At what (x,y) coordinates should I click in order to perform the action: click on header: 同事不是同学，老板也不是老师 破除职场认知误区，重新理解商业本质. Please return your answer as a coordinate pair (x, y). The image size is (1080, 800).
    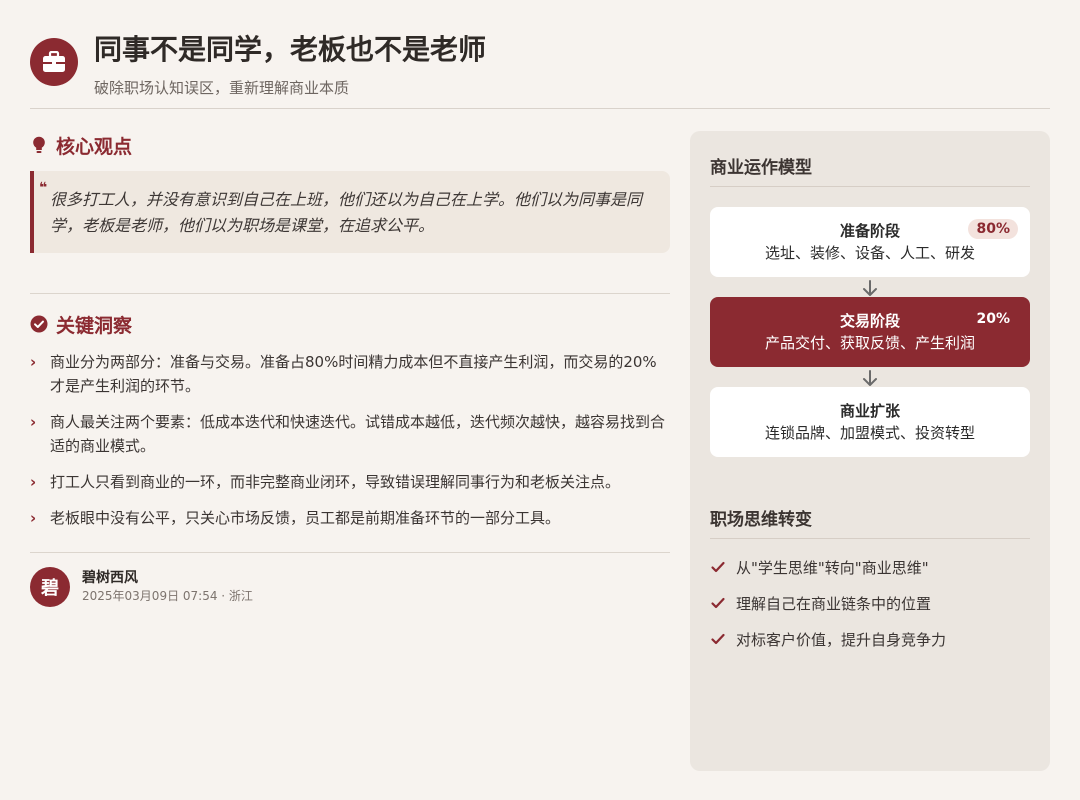
    Looking at the image, I should click on (540, 69).